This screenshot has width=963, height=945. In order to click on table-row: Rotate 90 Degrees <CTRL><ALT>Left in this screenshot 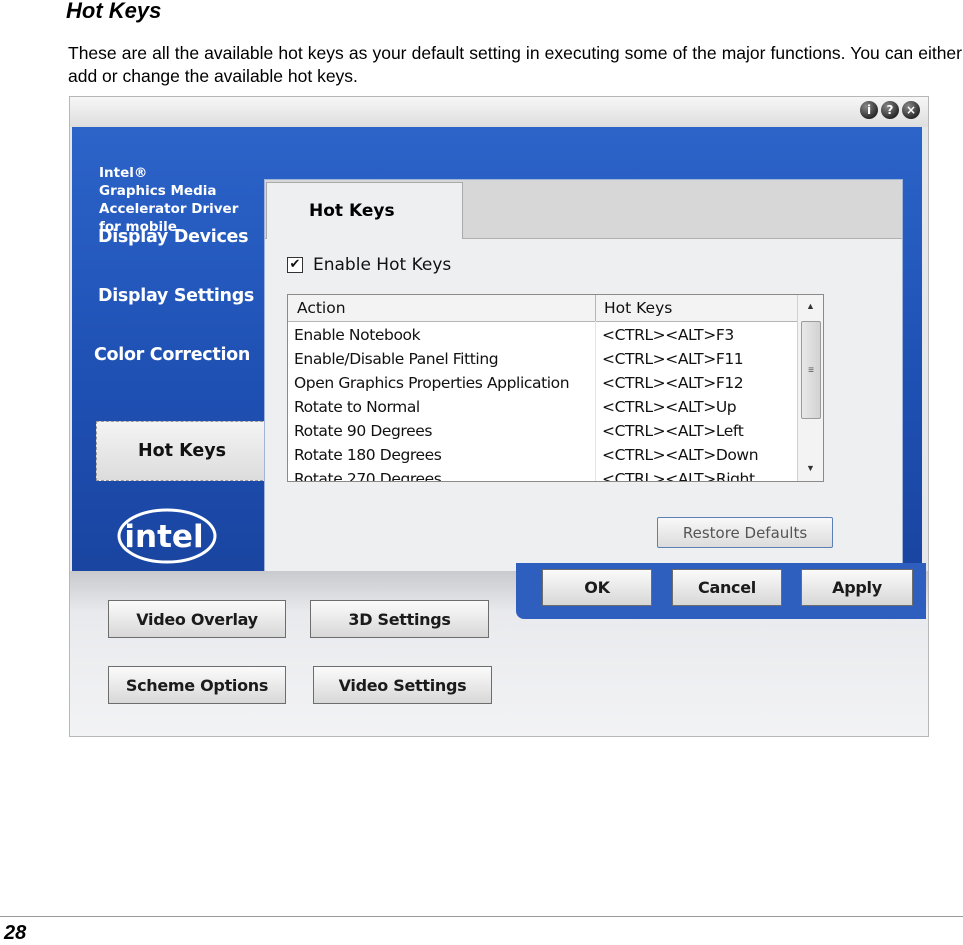, I will do `click(542, 432)`.